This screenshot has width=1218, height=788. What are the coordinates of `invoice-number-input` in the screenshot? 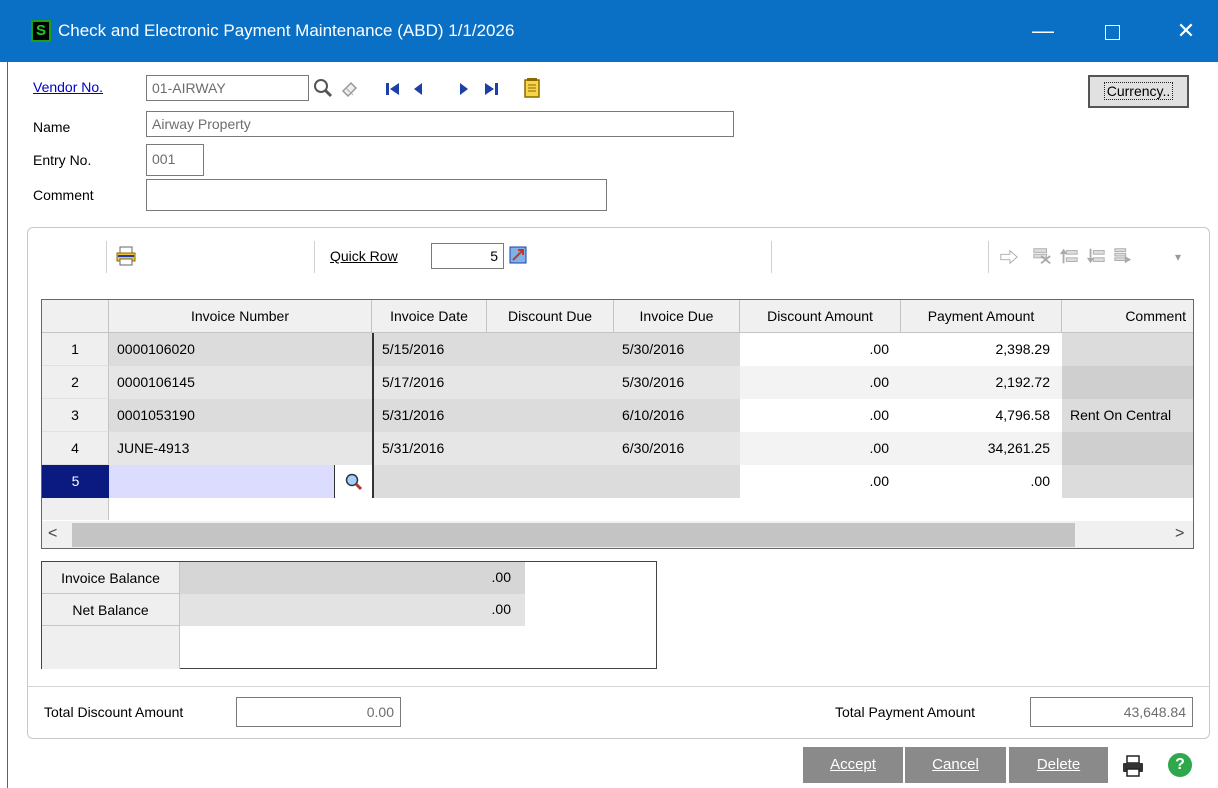 It's located at (221, 481).